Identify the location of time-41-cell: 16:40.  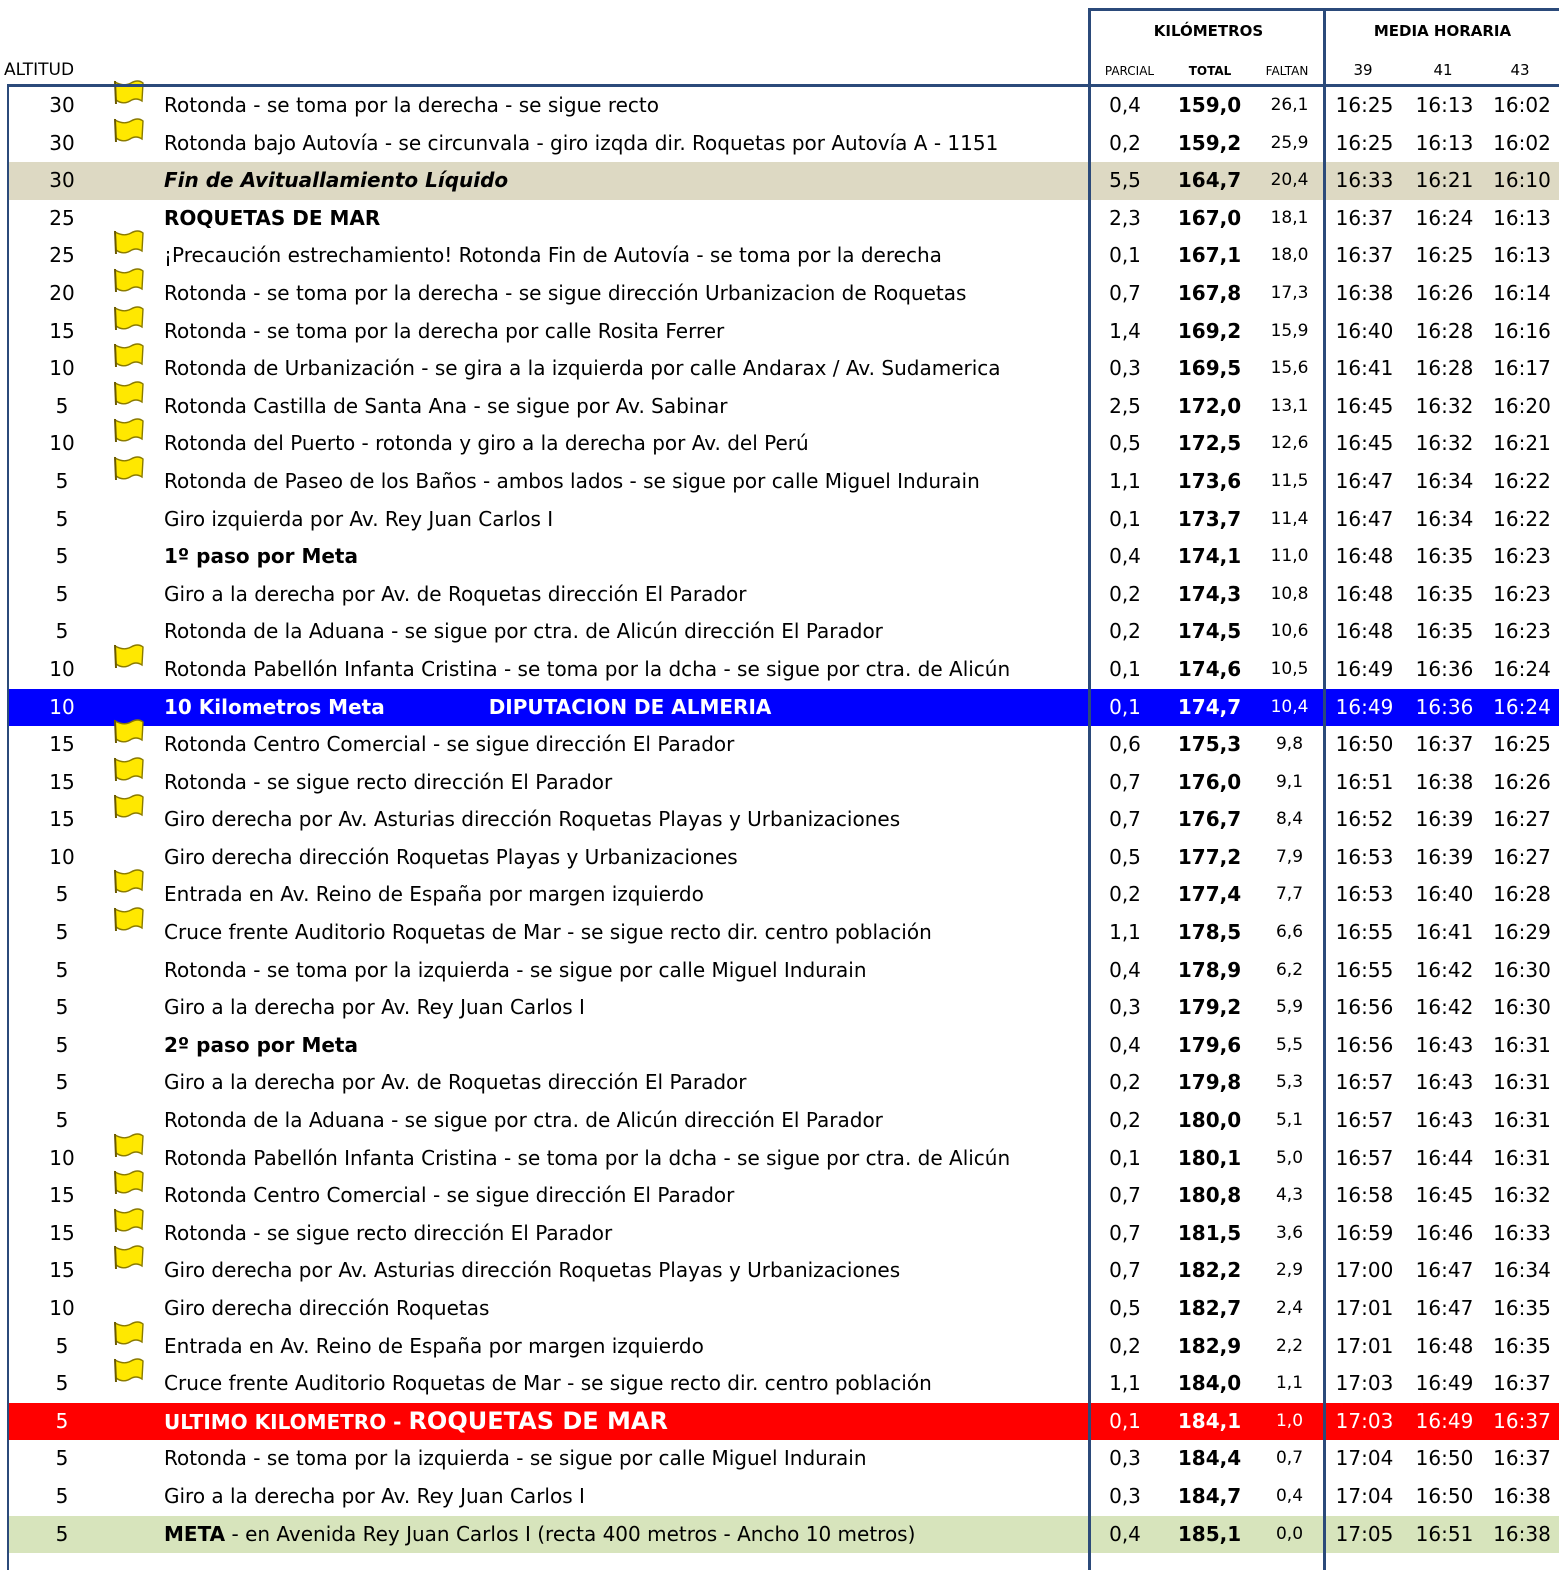
(1444, 894).